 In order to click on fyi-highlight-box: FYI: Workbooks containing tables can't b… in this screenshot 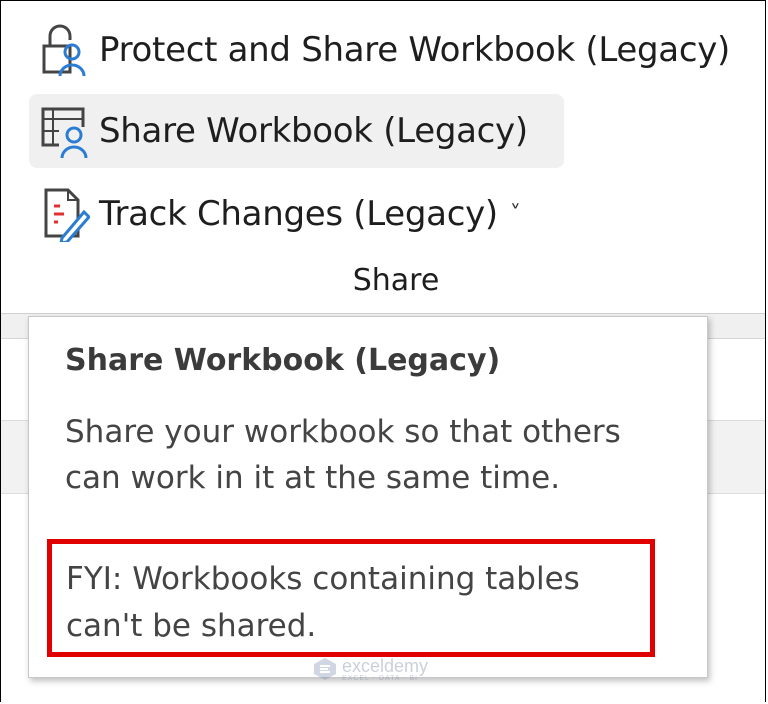, I will do `click(351, 598)`.